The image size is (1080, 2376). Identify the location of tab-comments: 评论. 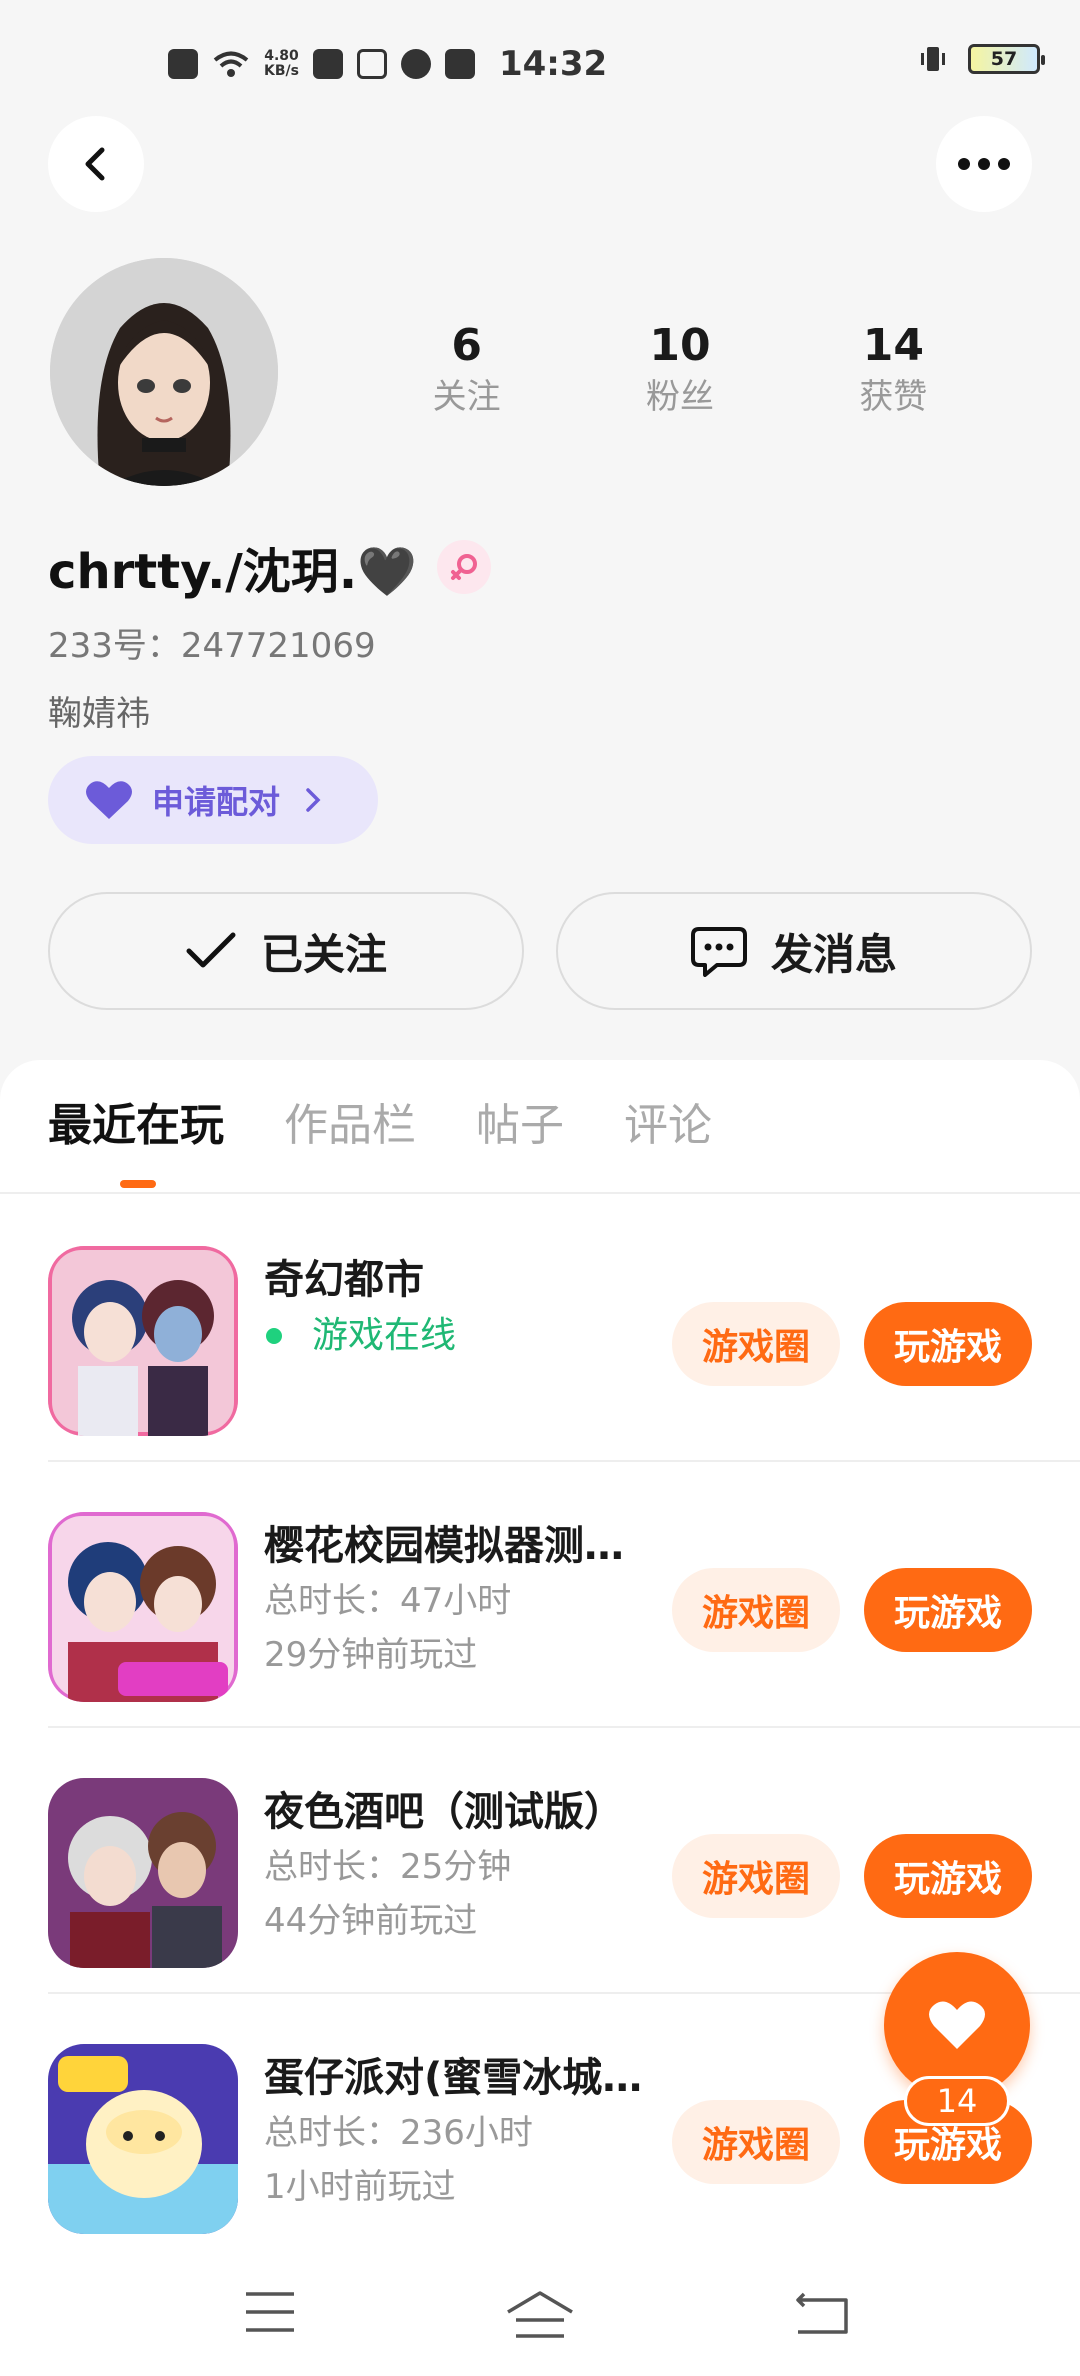
(668, 1126).